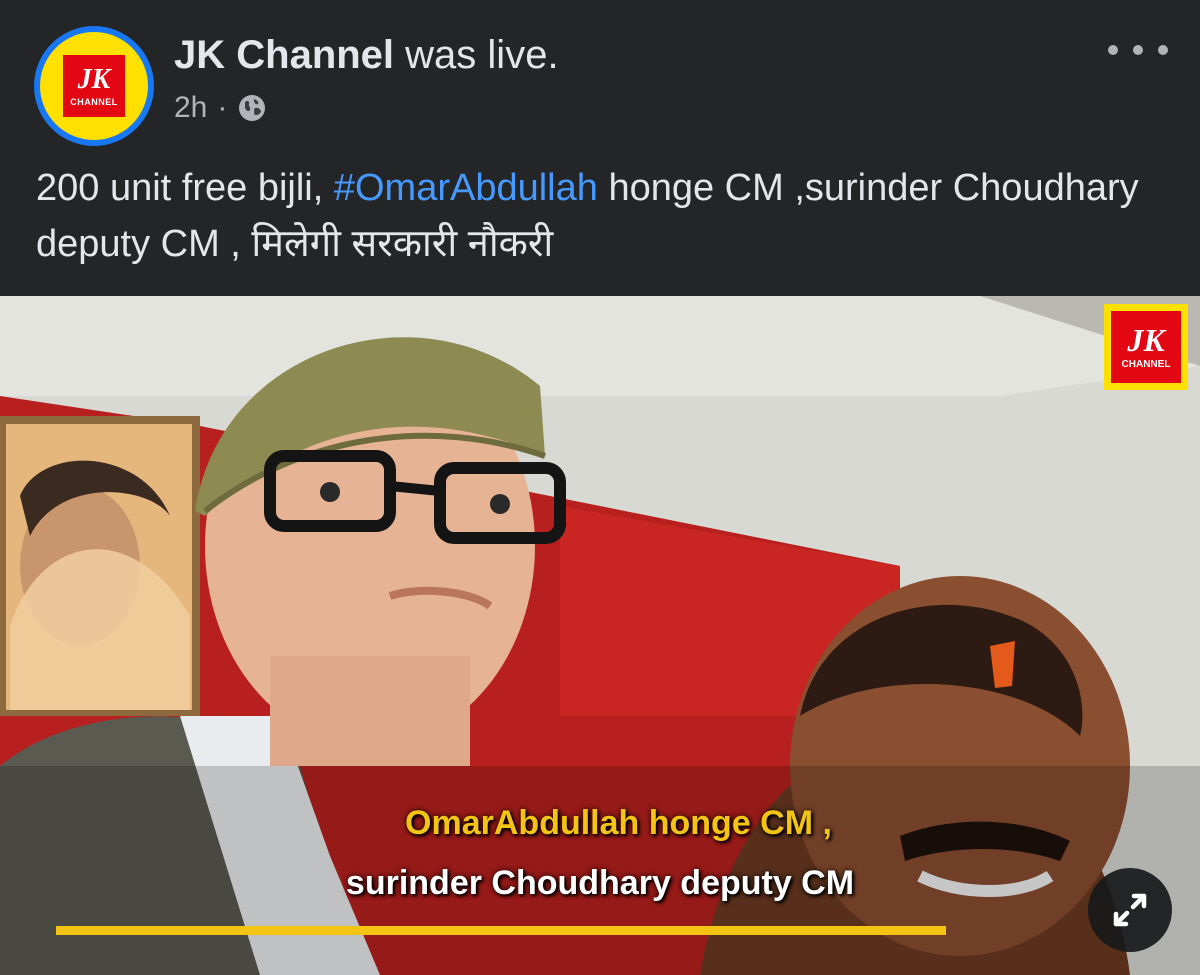 The image size is (1200, 975). I want to click on expand-icon, so click(1130, 910).